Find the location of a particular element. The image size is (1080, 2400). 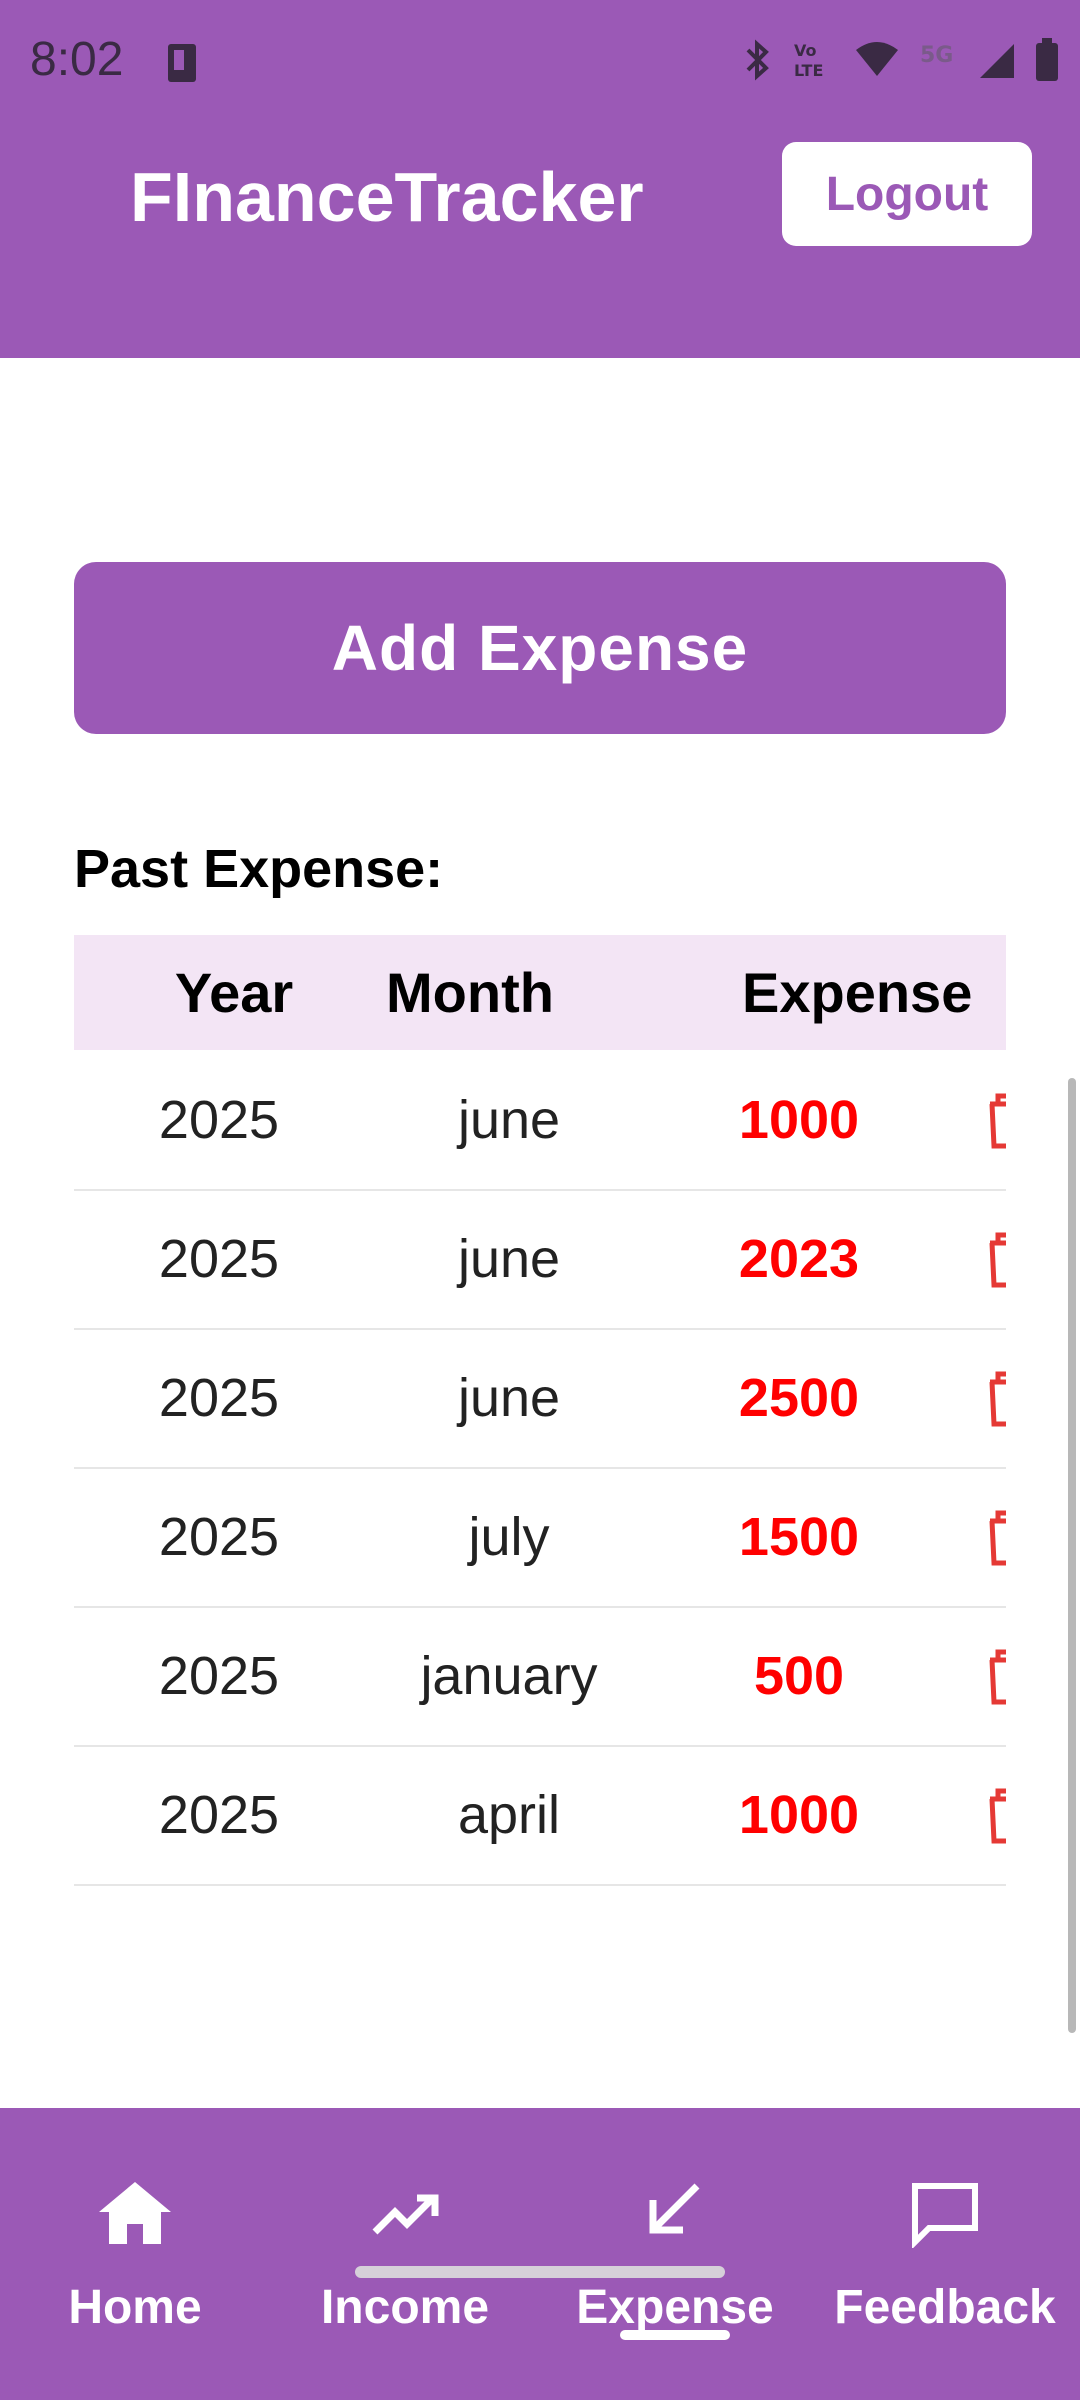

column-header-expense: Expense is located at coordinates (857, 992).